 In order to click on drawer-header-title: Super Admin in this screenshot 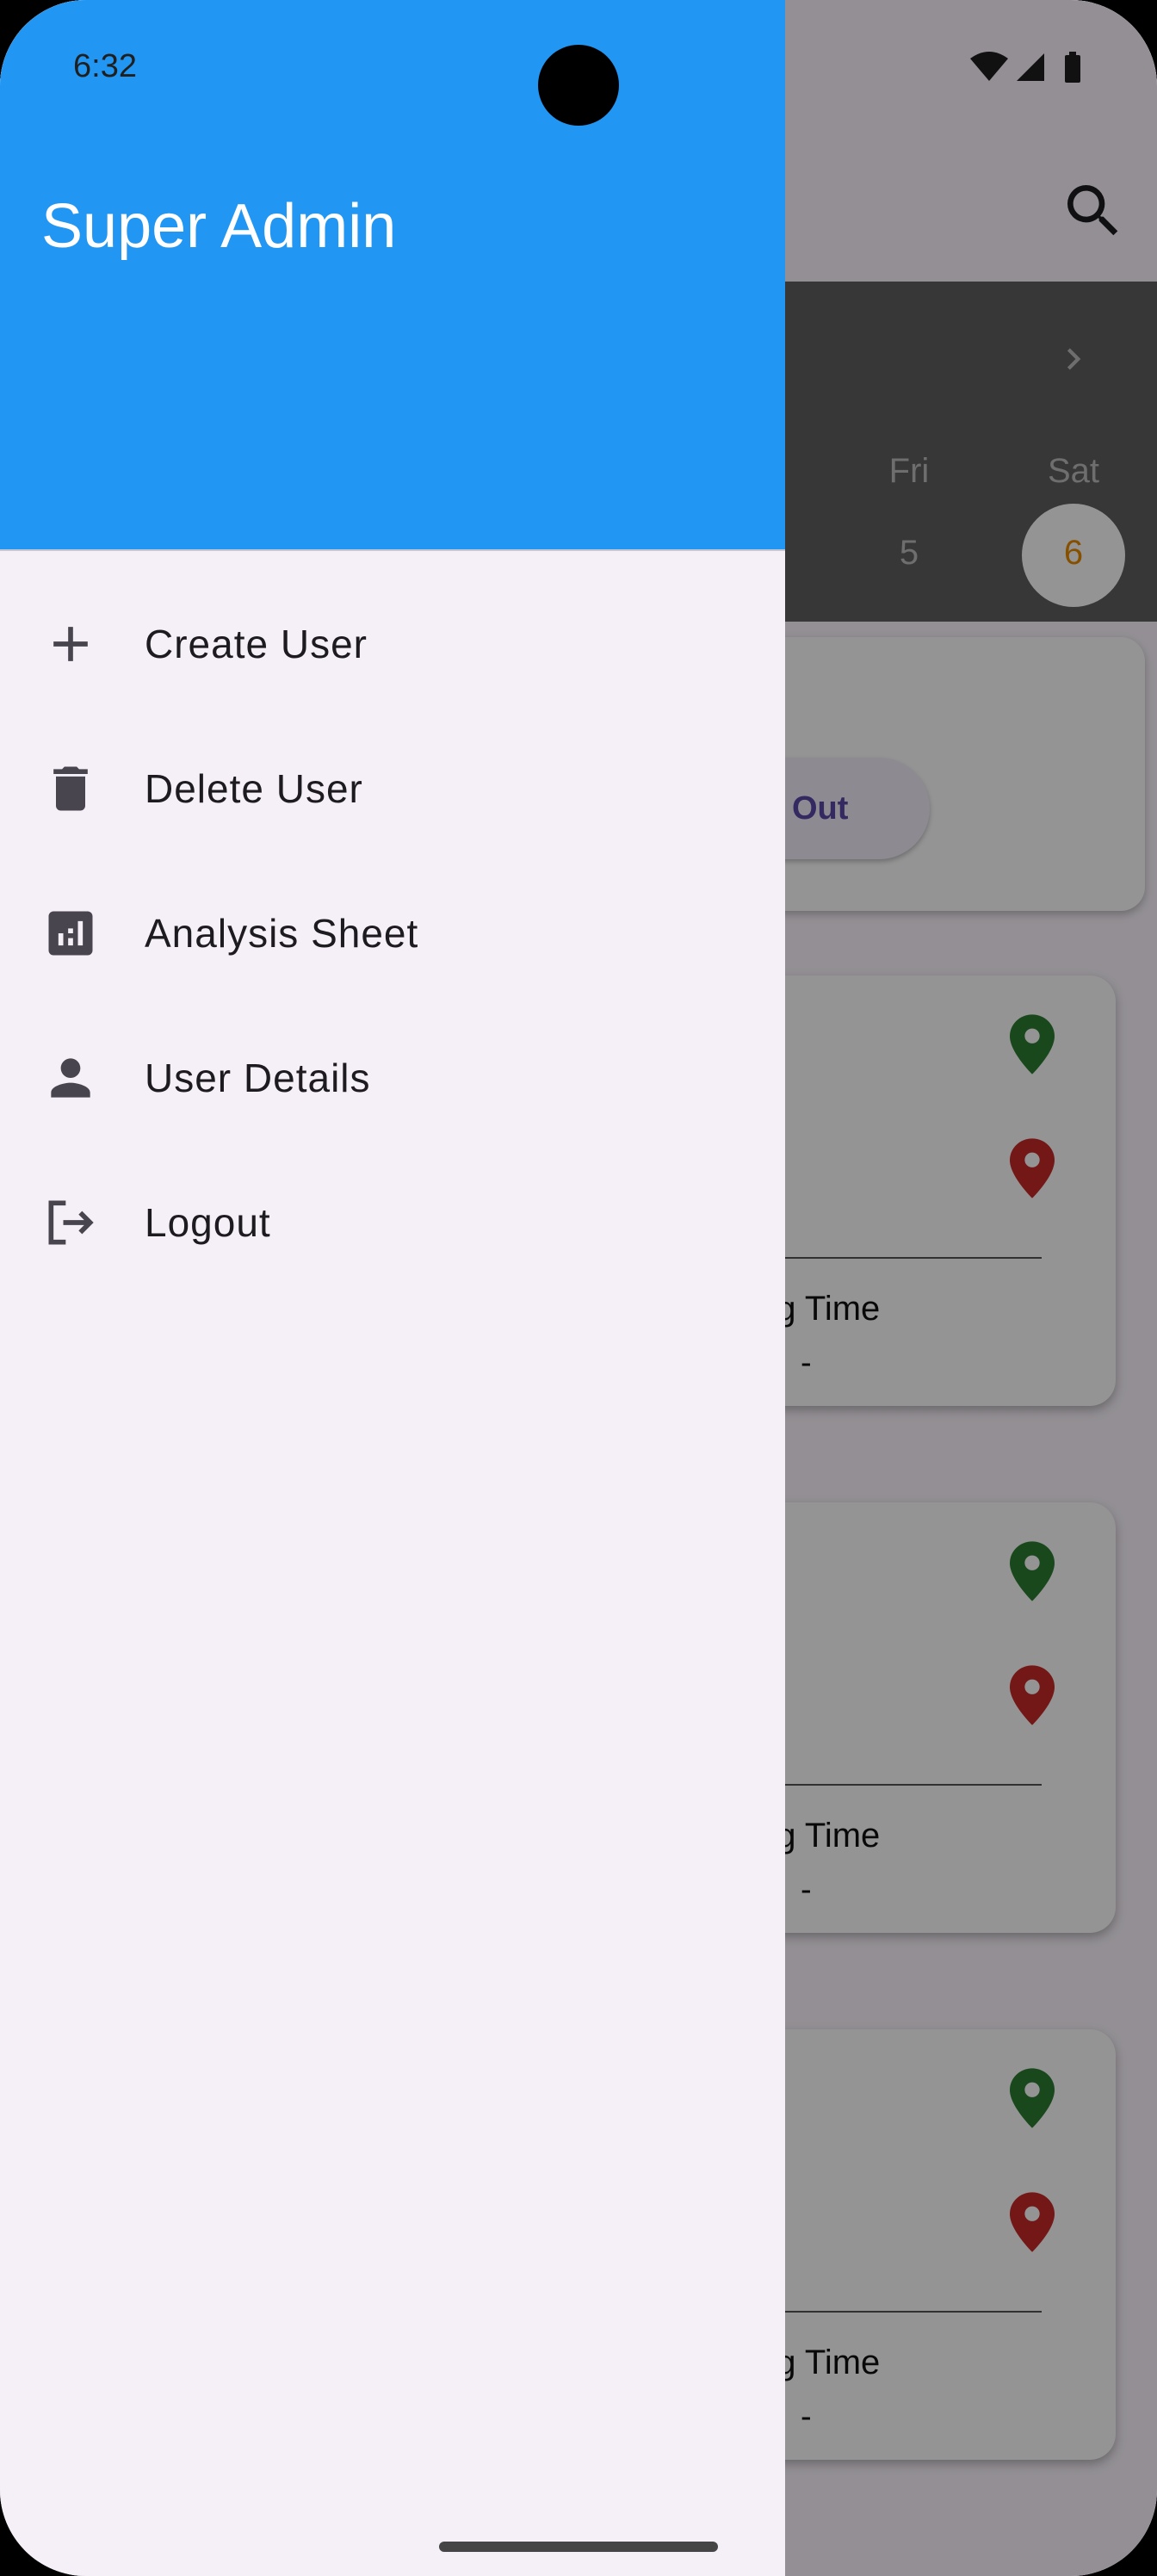, I will do `click(219, 226)`.